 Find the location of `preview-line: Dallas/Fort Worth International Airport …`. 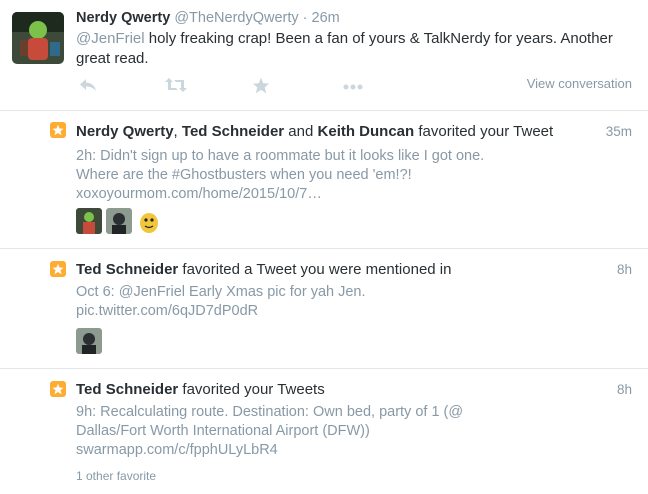

preview-line: Dallas/Fort Worth International Airport … is located at coordinates (223, 431).